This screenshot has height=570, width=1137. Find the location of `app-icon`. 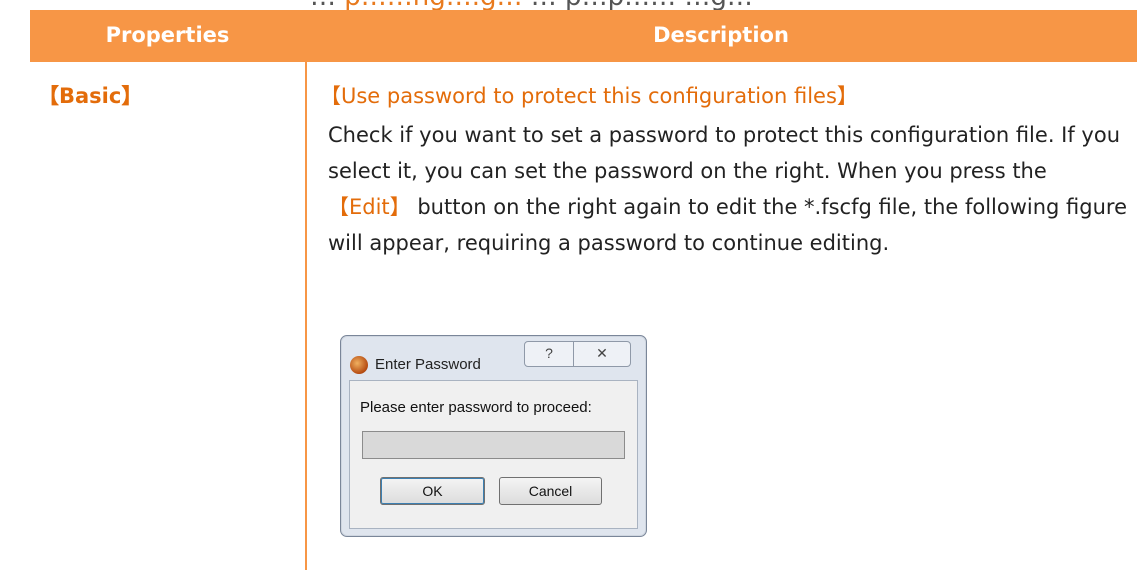

app-icon is located at coordinates (359, 365).